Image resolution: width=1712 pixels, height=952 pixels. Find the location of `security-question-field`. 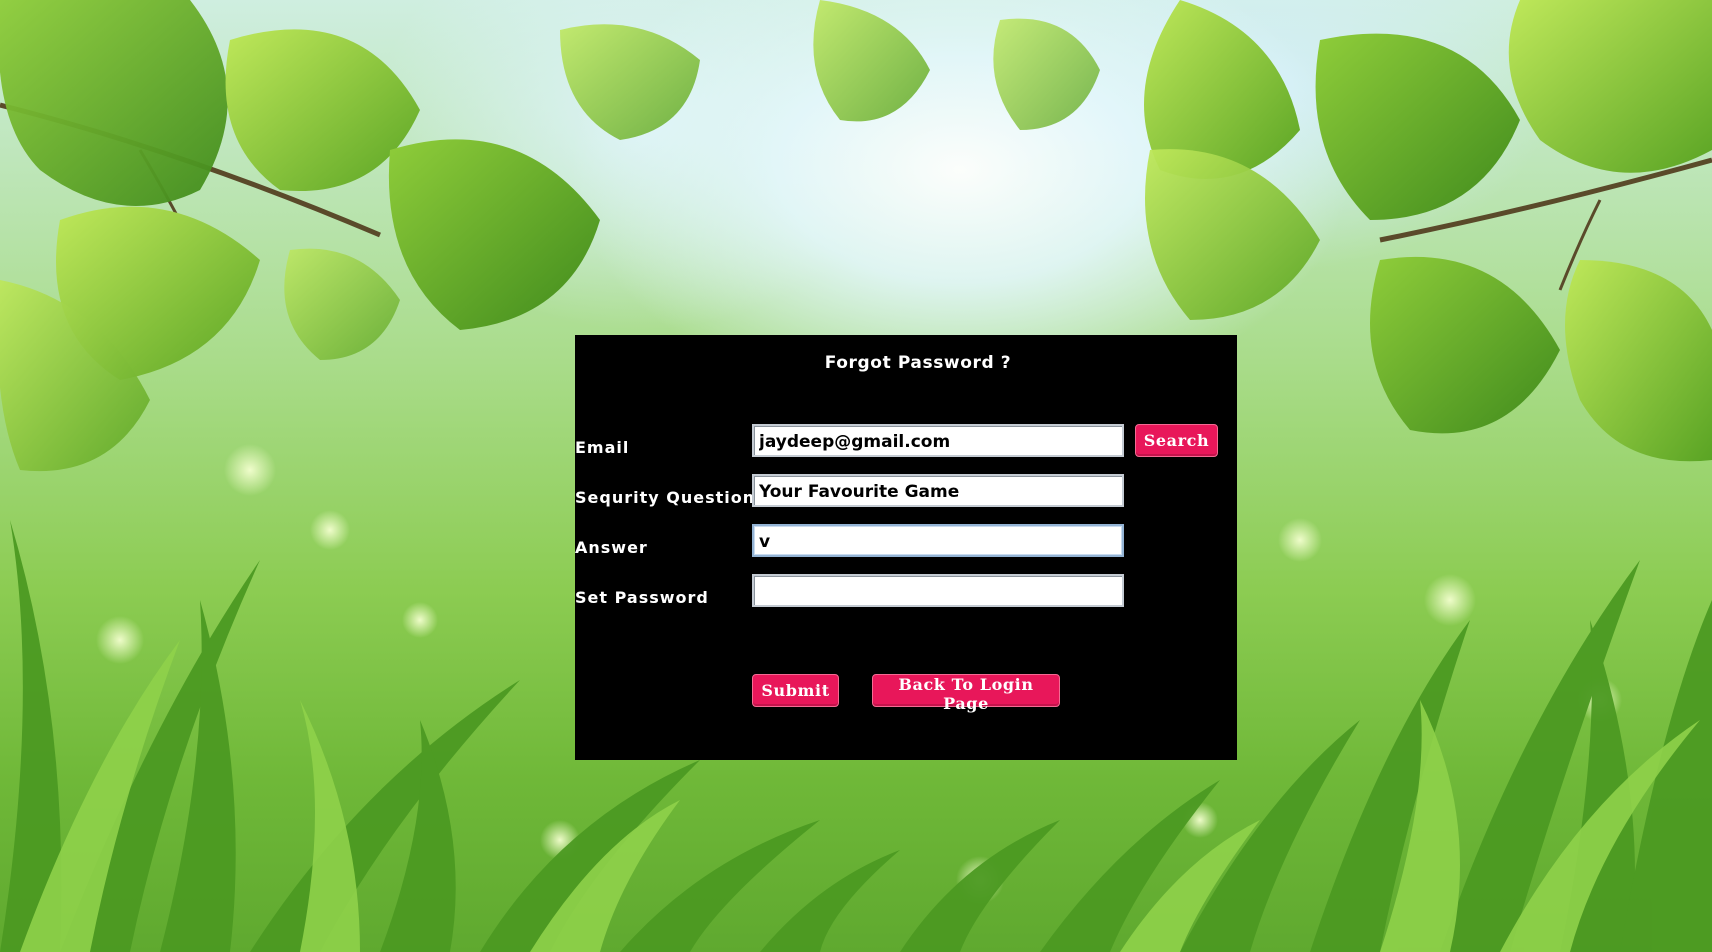

security-question-field is located at coordinates (938, 490).